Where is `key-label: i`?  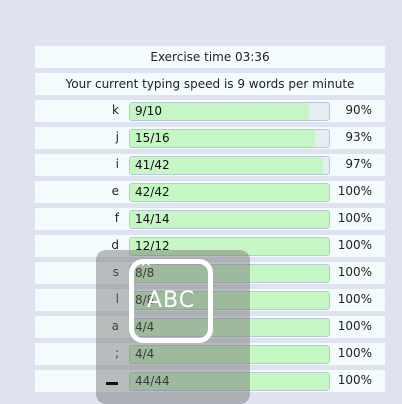 key-label: i is located at coordinates (117, 164).